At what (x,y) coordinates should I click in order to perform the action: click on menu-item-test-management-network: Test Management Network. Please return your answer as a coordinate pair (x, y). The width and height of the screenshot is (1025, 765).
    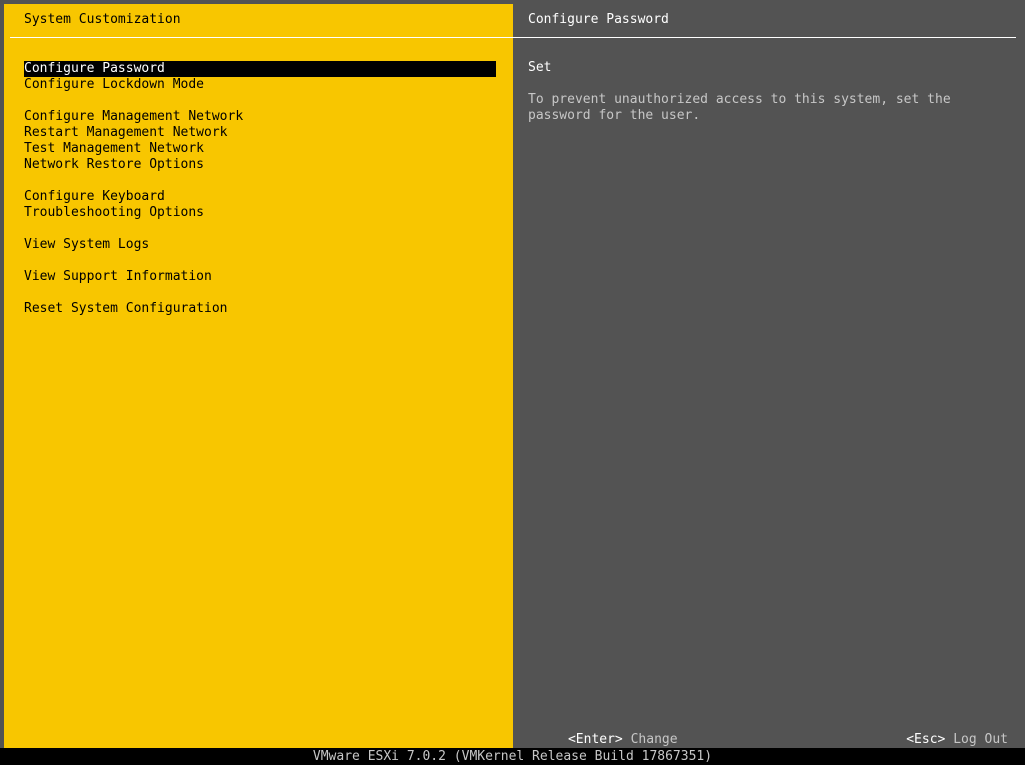
    Looking at the image, I should click on (260, 149).